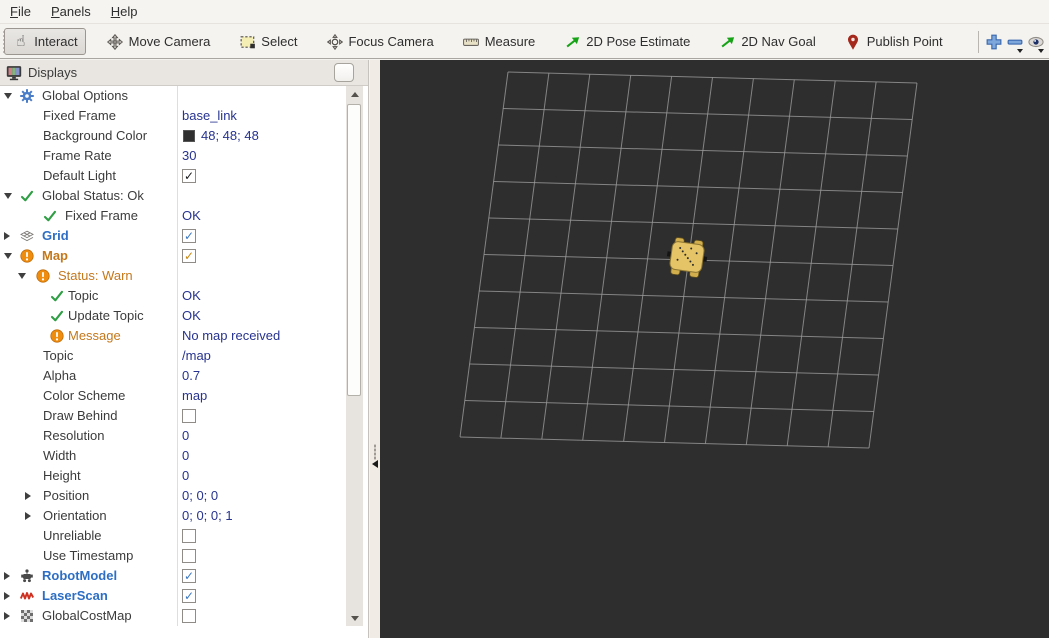 The height and width of the screenshot is (638, 1049). I want to click on chevron-down-icon, so click(1019, 50).